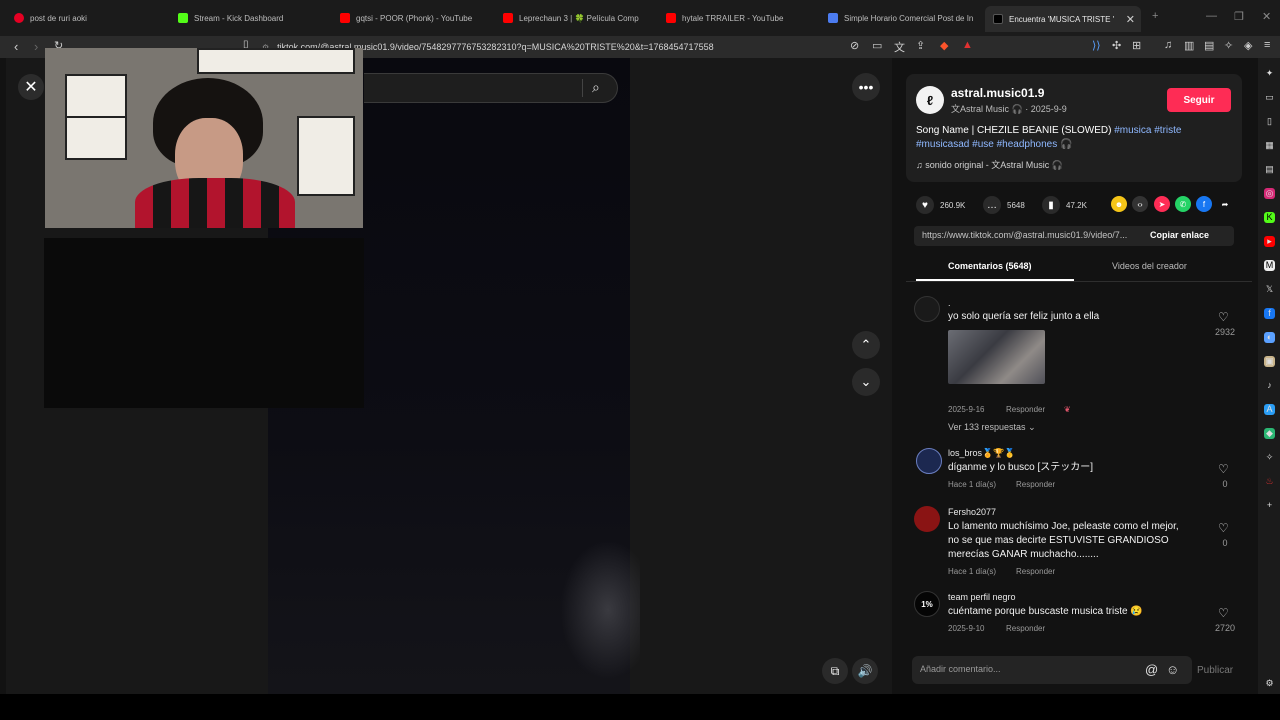  Describe the element at coordinates (1269, 385) in the screenshot. I see `tiktok-icon: ♪` at that location.